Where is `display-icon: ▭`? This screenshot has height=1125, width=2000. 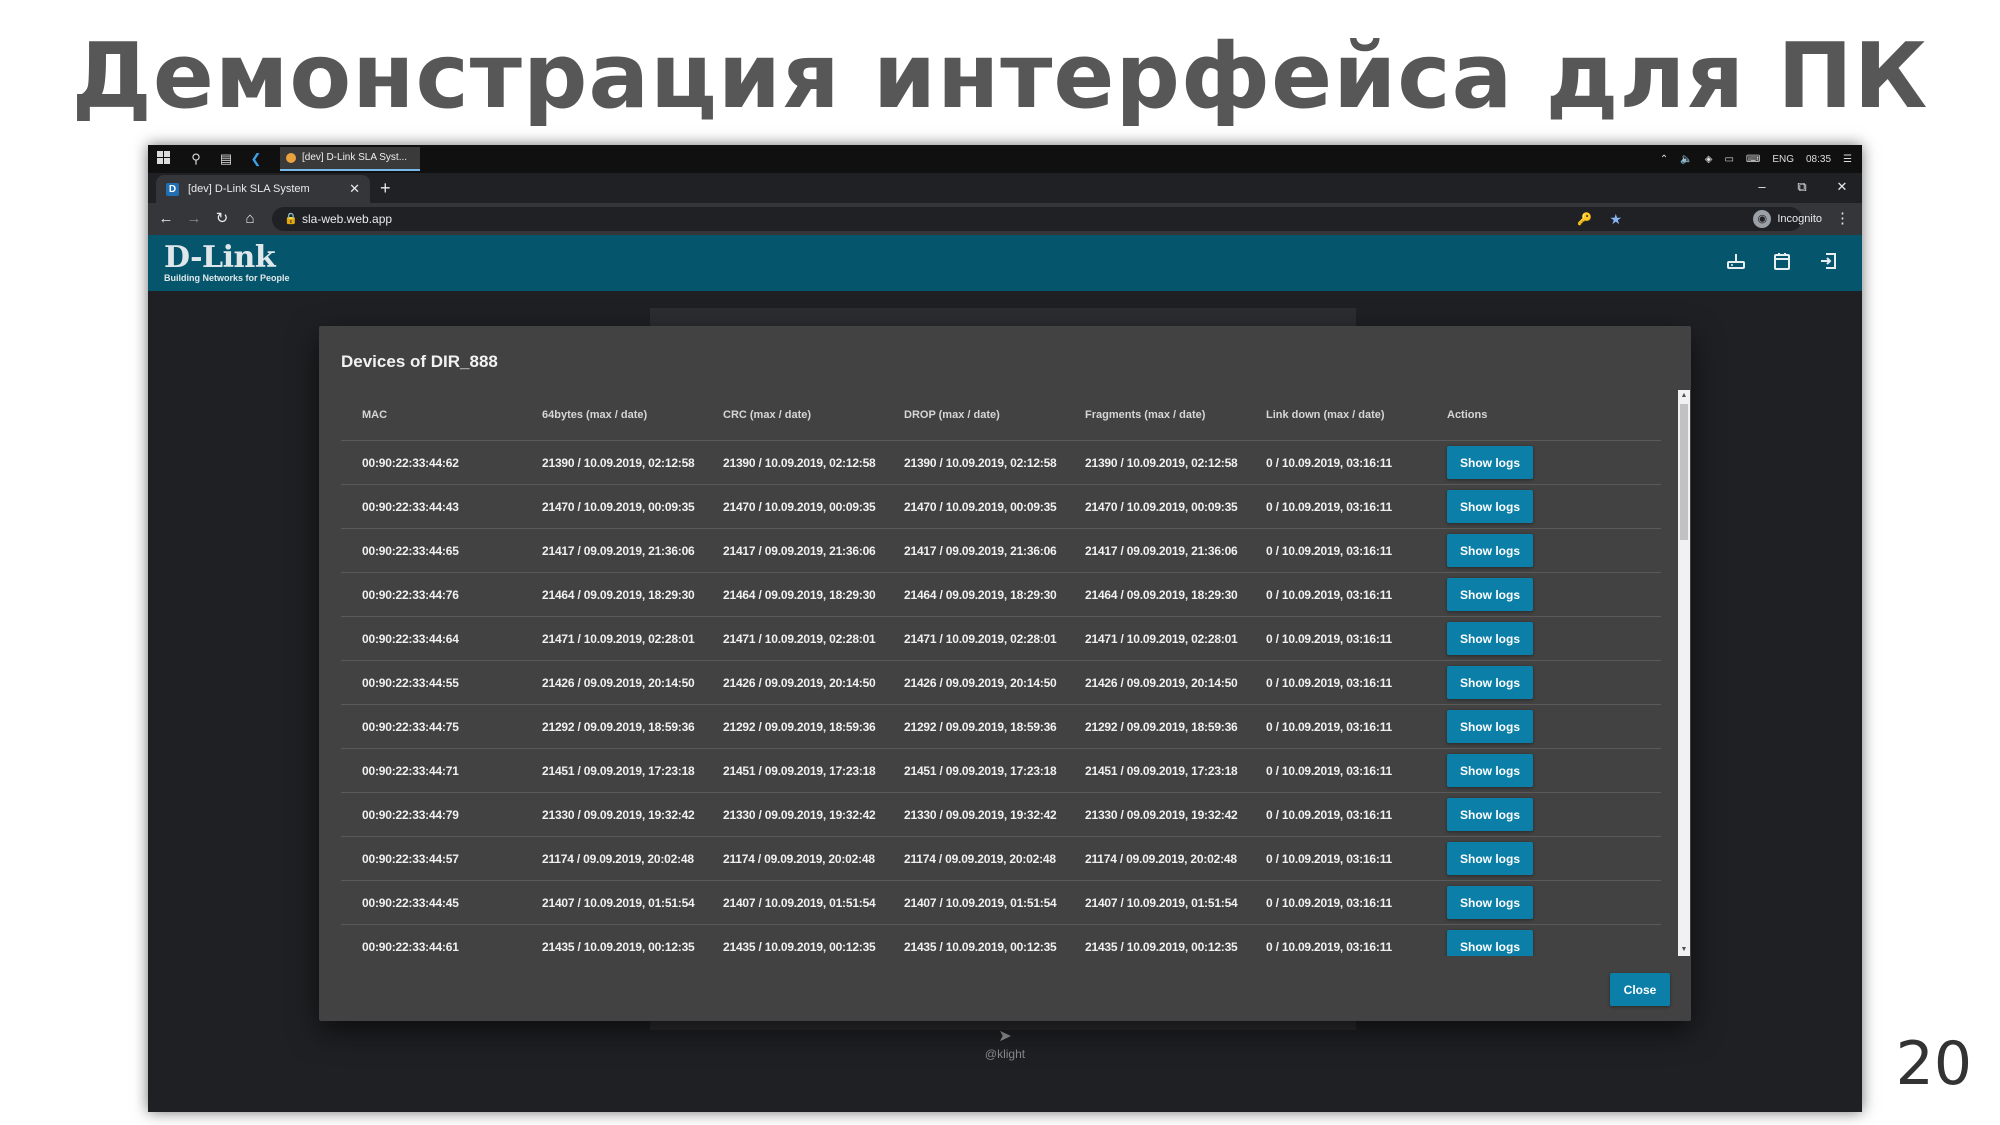 display-icon: ▭ is located at coordinates (1728, 159).